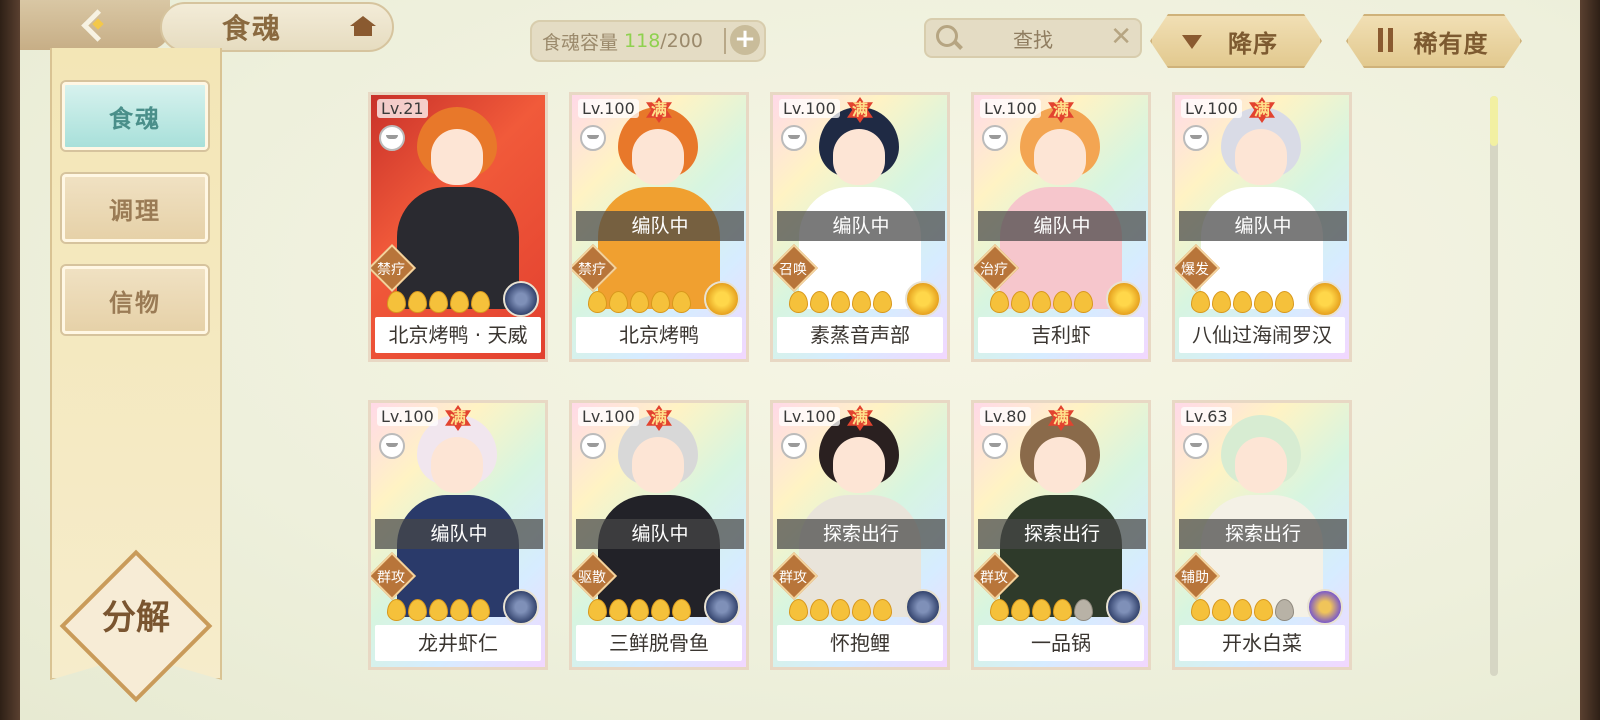 This screenshot has width=1600, height=720. Describe the element at coordinates (95, 25) in the screenshot. I see `back-button` at that location.